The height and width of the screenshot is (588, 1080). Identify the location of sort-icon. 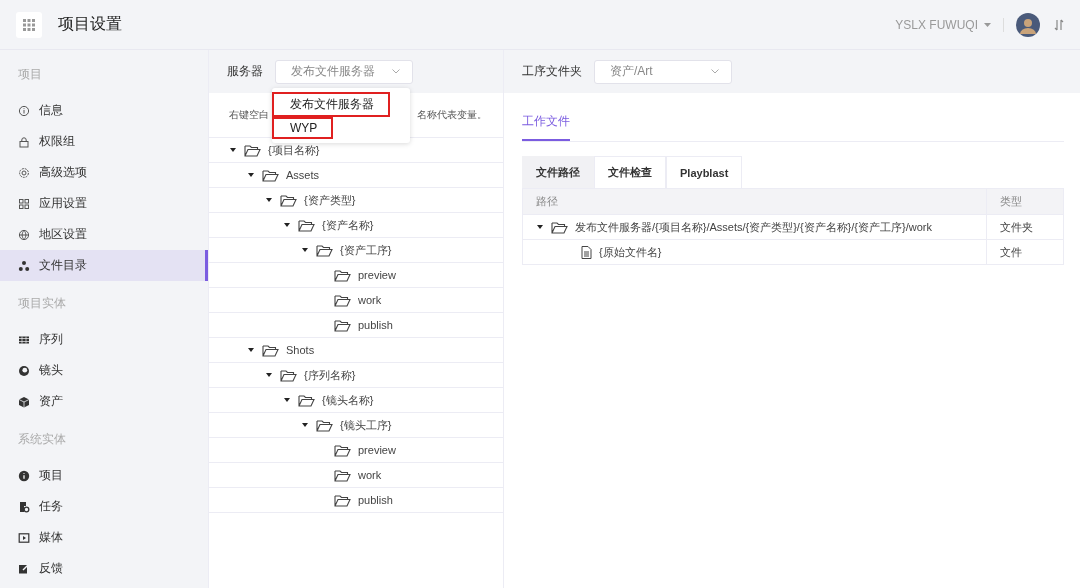
(1059, 24).